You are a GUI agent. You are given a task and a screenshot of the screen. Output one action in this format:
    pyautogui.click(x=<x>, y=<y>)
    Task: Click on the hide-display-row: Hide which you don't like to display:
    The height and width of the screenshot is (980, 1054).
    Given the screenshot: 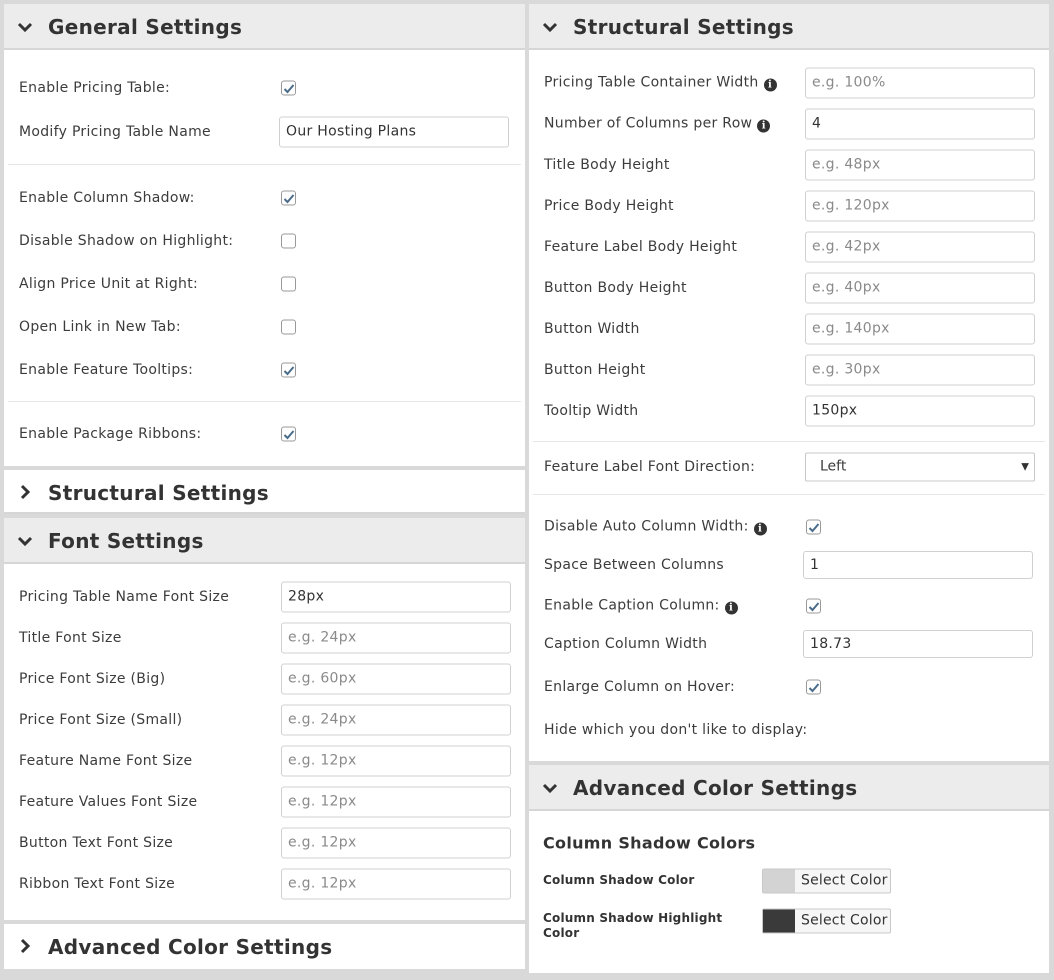 What is the action you would take?
    pyautogui.click(x=789, y=730)
    